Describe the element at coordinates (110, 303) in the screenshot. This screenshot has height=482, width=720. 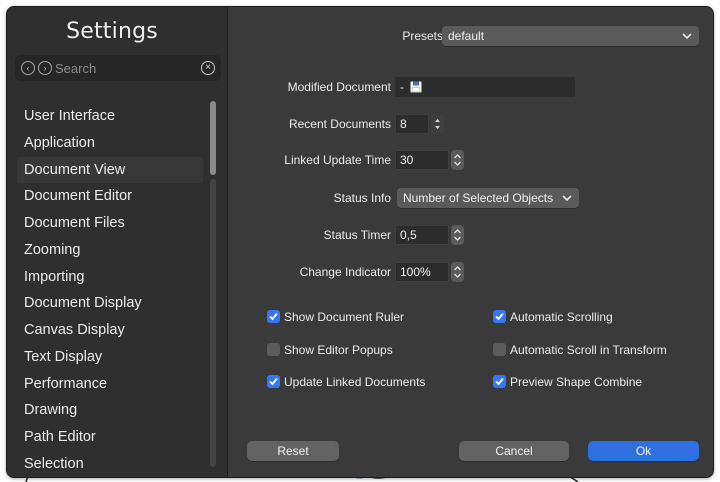
I see `sidebar-item-document-display: Document Display` at that location.